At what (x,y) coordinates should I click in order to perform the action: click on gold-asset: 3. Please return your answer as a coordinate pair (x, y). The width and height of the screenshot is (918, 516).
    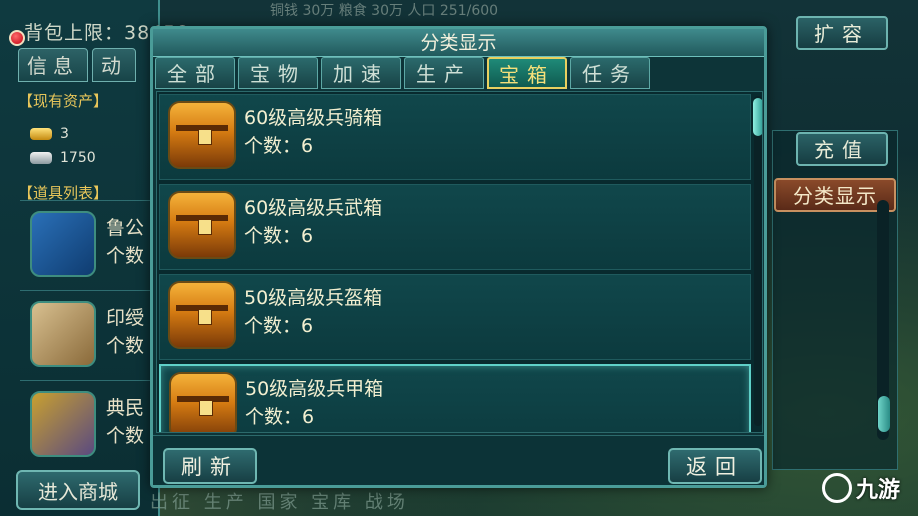
    Looking at the image, I should click on (49, 134).